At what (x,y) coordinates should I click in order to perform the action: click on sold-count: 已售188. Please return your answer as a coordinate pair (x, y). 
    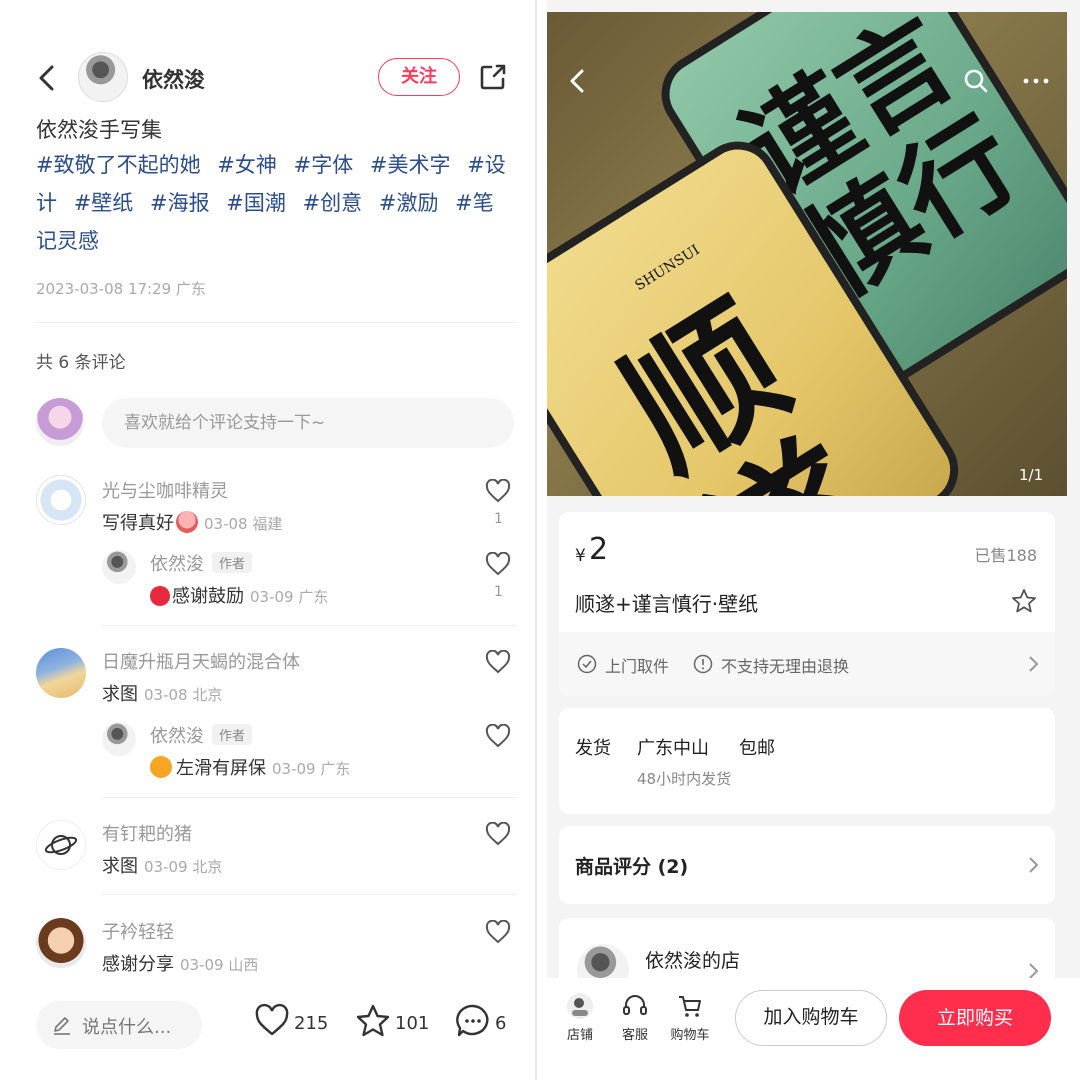
    Looking at the image, I should click on (1005, 555).